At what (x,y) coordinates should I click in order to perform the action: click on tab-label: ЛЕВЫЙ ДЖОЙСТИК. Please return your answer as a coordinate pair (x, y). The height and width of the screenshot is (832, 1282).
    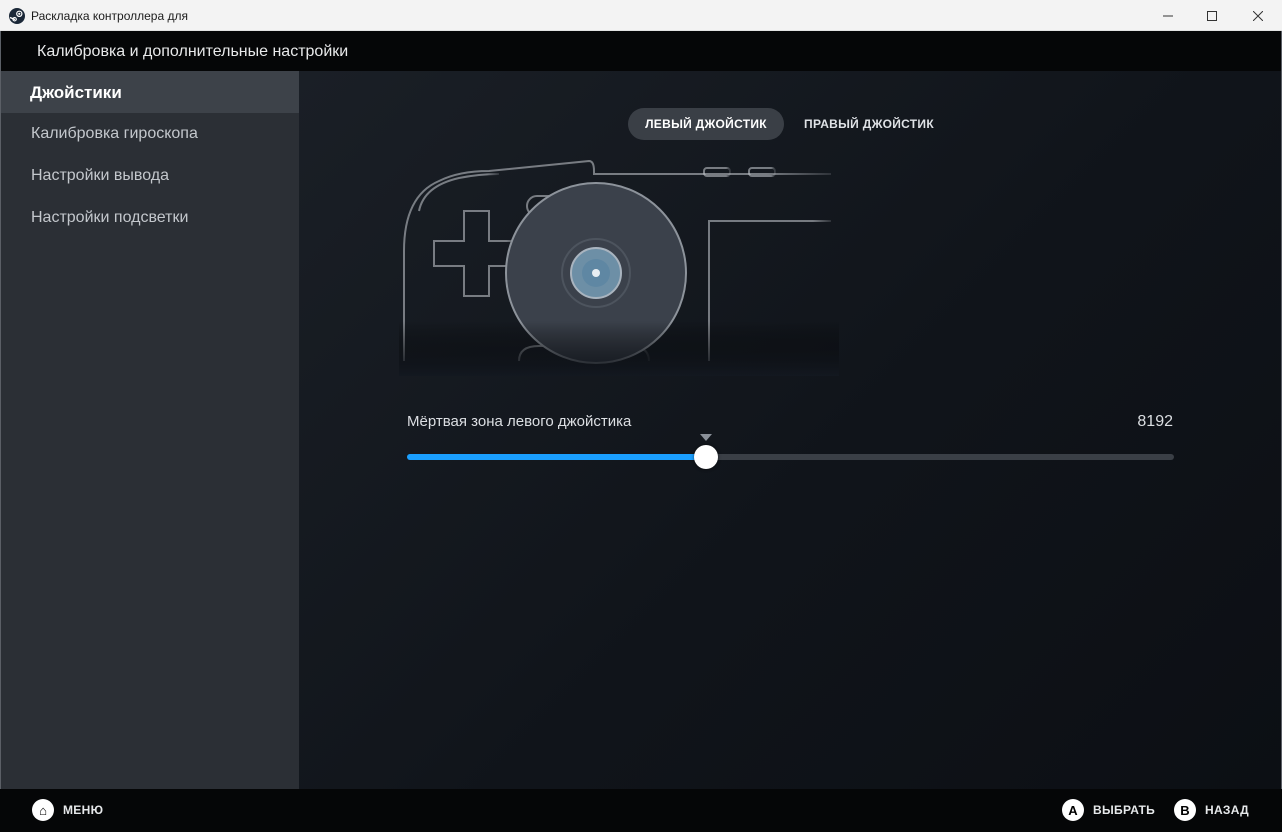
    Looking at the image, I should click on (706, 124).